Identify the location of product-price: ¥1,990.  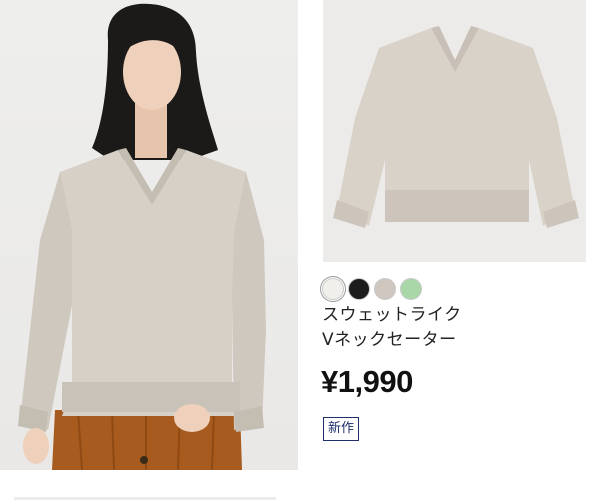
(367, 381).